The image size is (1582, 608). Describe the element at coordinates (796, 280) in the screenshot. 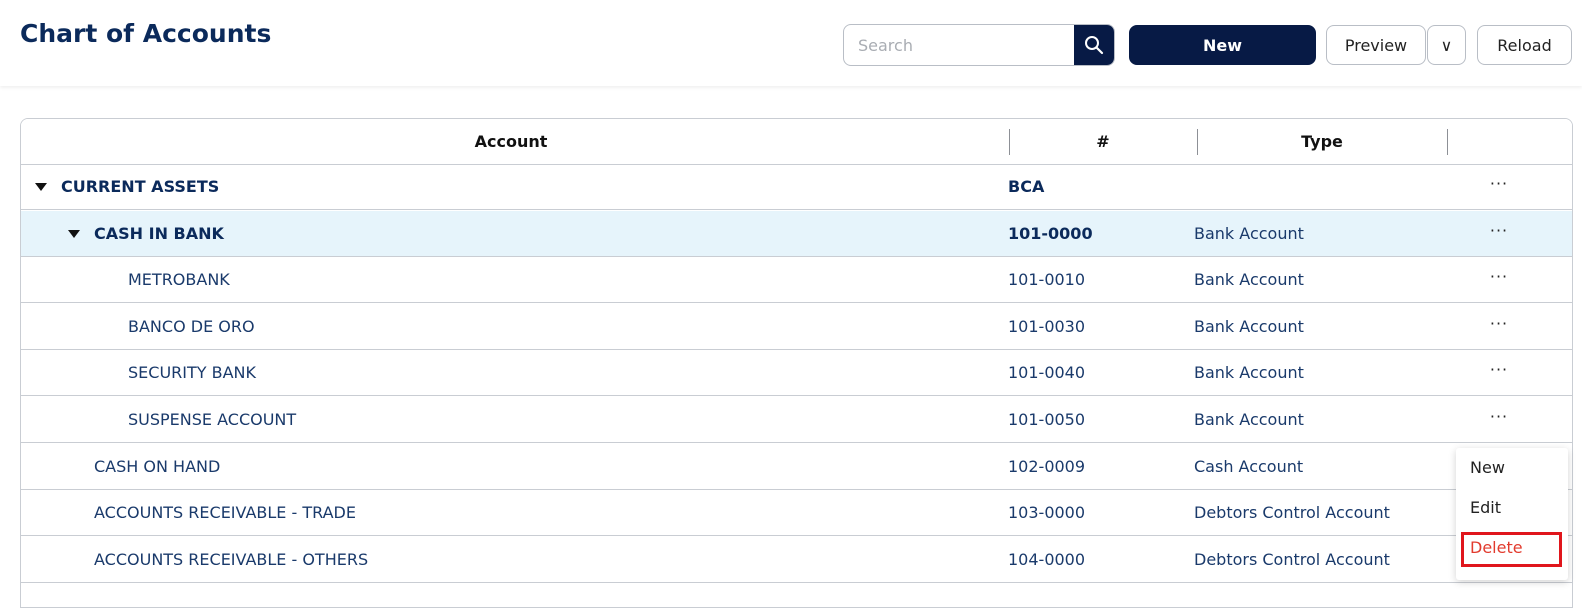

I see `table-row: METROBANK 101-0010 Bank Account ···` at that location.